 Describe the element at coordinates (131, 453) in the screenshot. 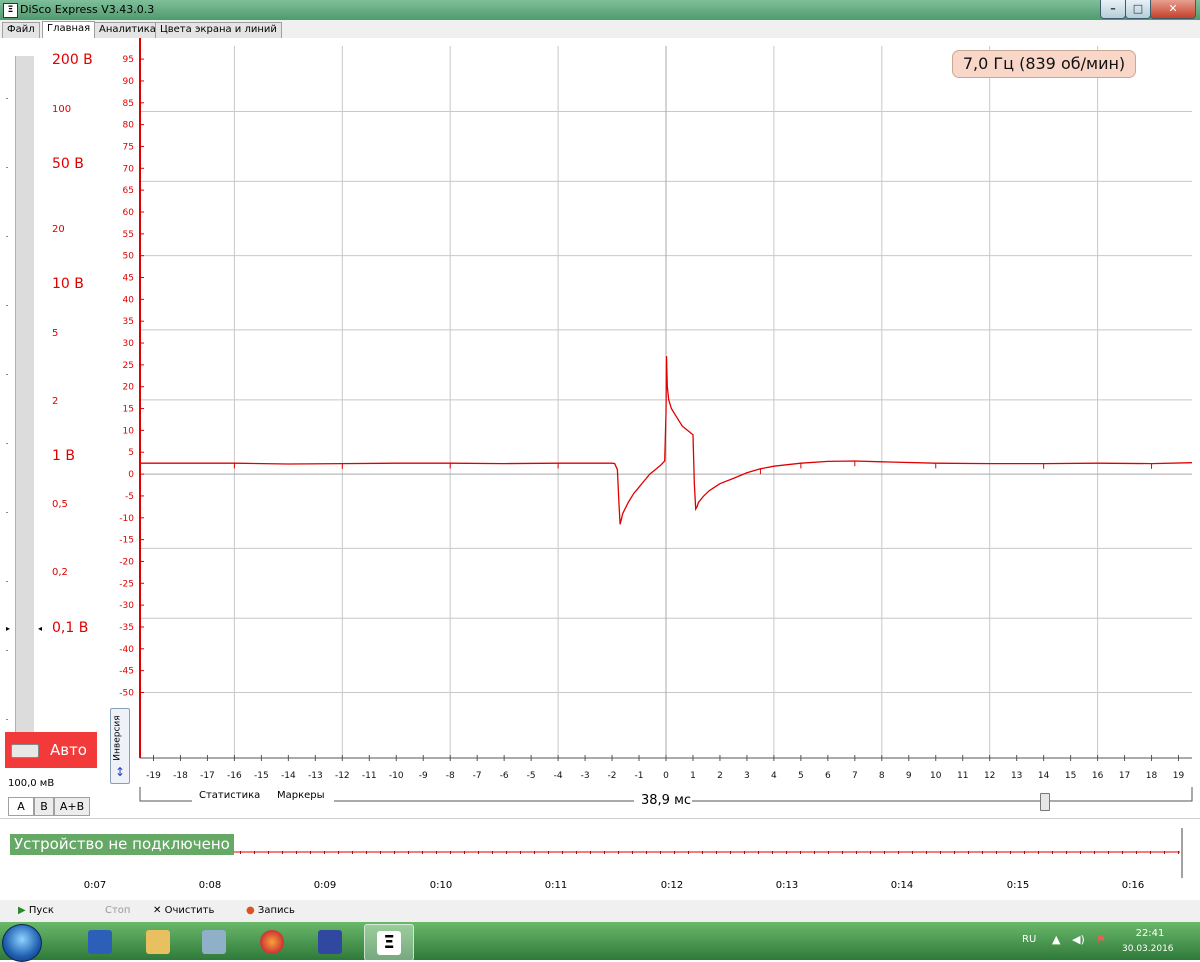

I see `y-tick-label: 5` at that location.